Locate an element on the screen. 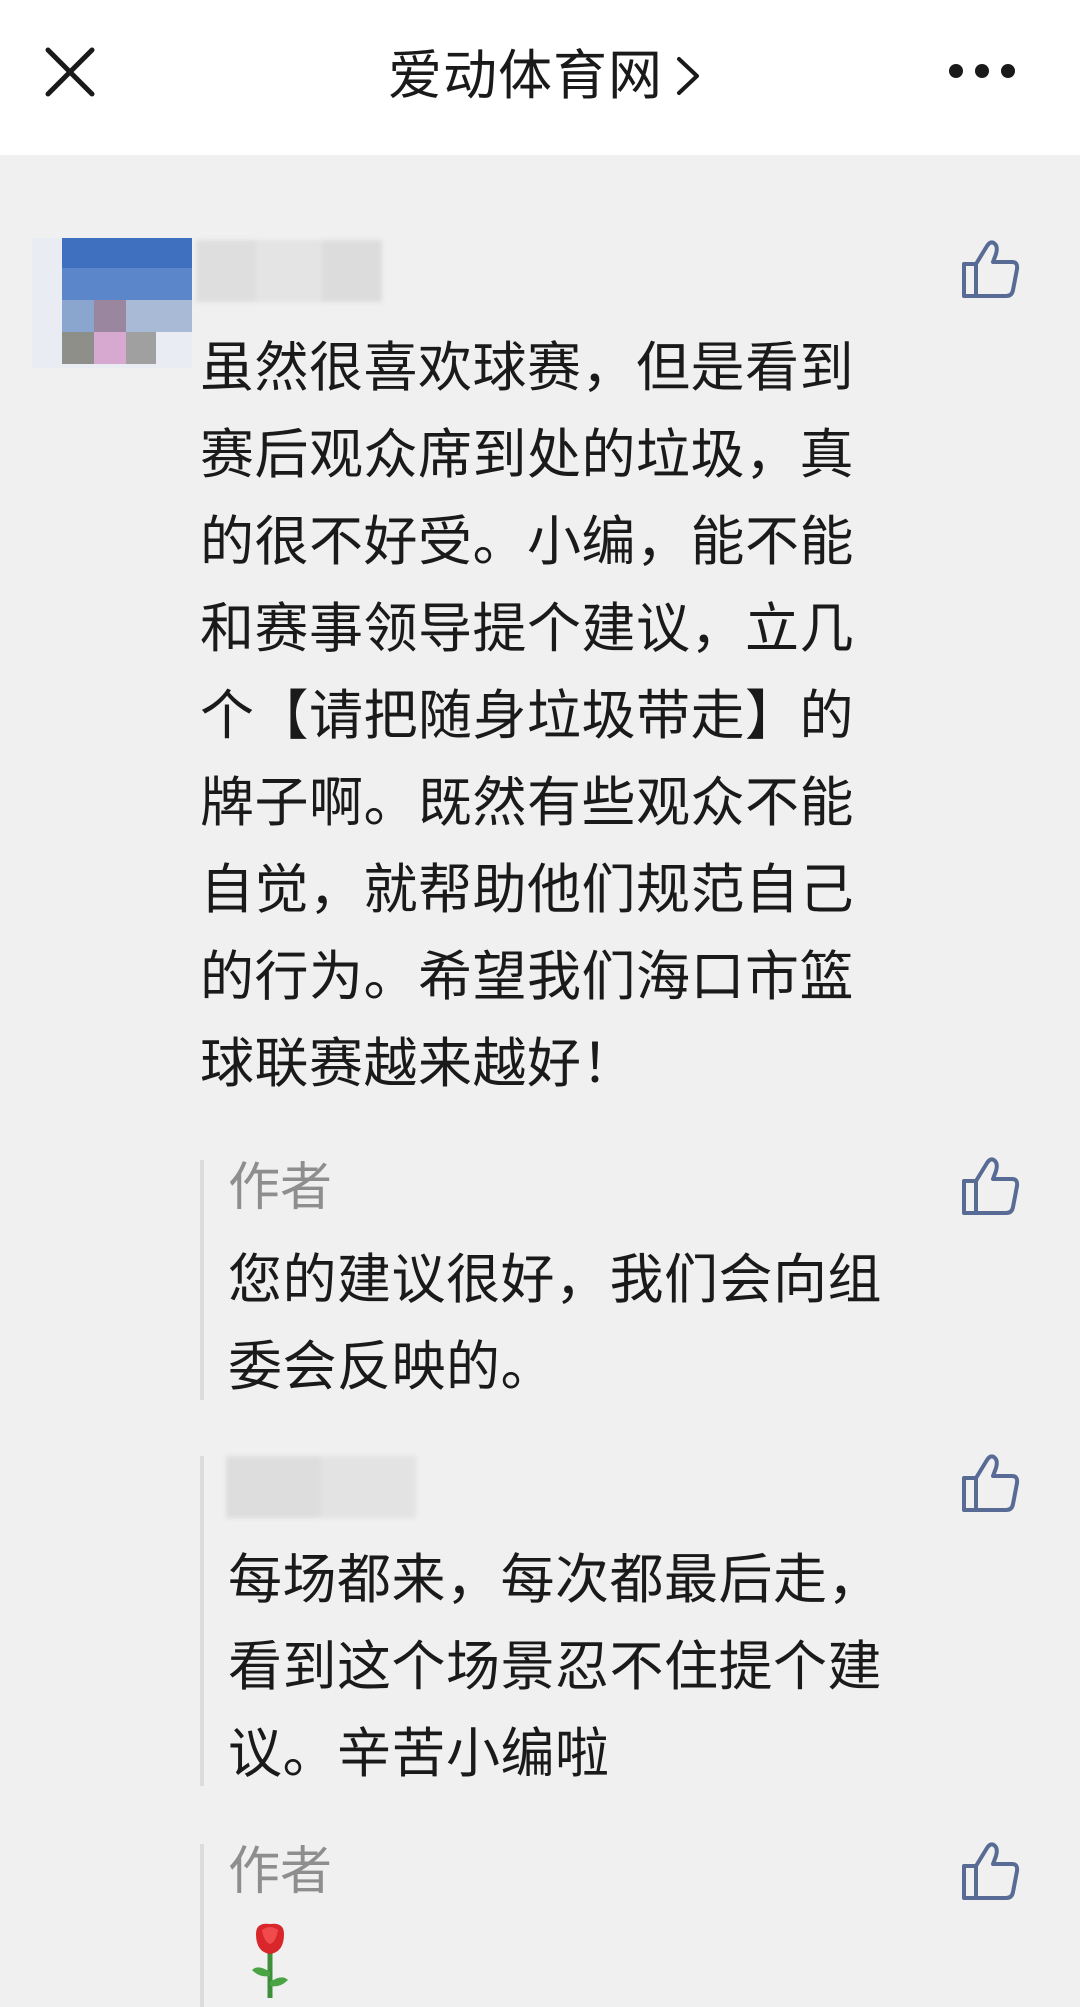  chevron-right-icon is located at coordinates (688, 76).